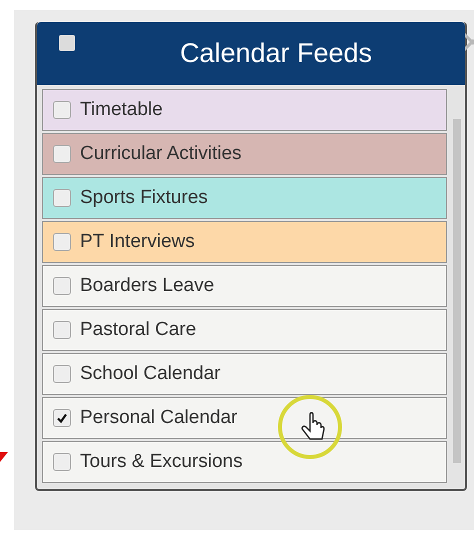 This screenshot has width=474, height=538. Describe the element at coordinates (159, 418) in the screenshot. I see `feed-label: Personal Calendar` at that location.